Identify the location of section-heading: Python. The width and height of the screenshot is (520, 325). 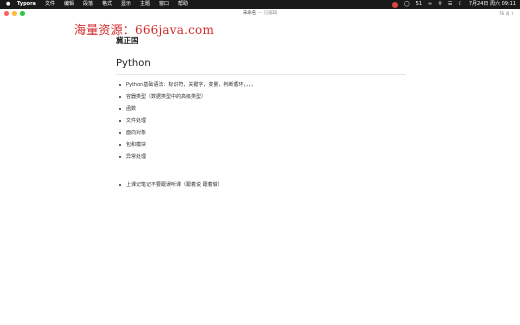
(133, 63).